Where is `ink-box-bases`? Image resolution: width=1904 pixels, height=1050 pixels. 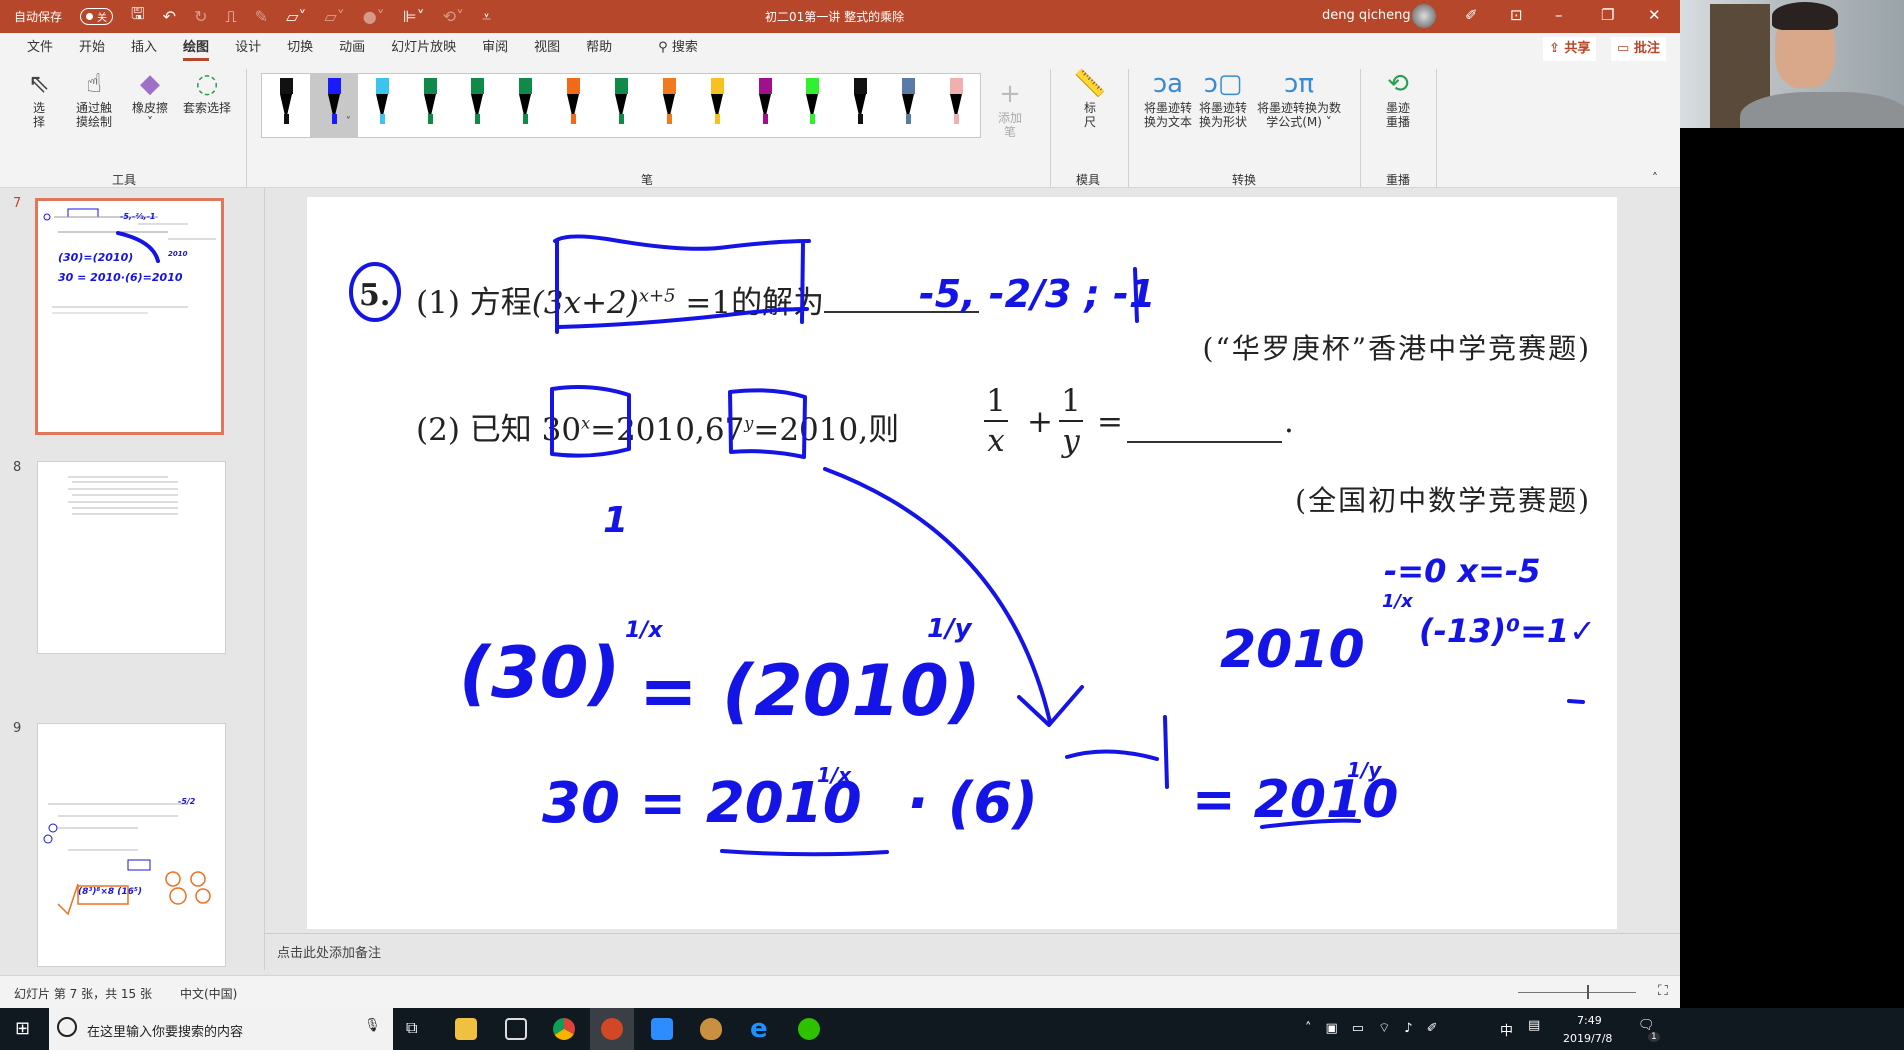 ink-box-bases is located at coordinates (678, 422).